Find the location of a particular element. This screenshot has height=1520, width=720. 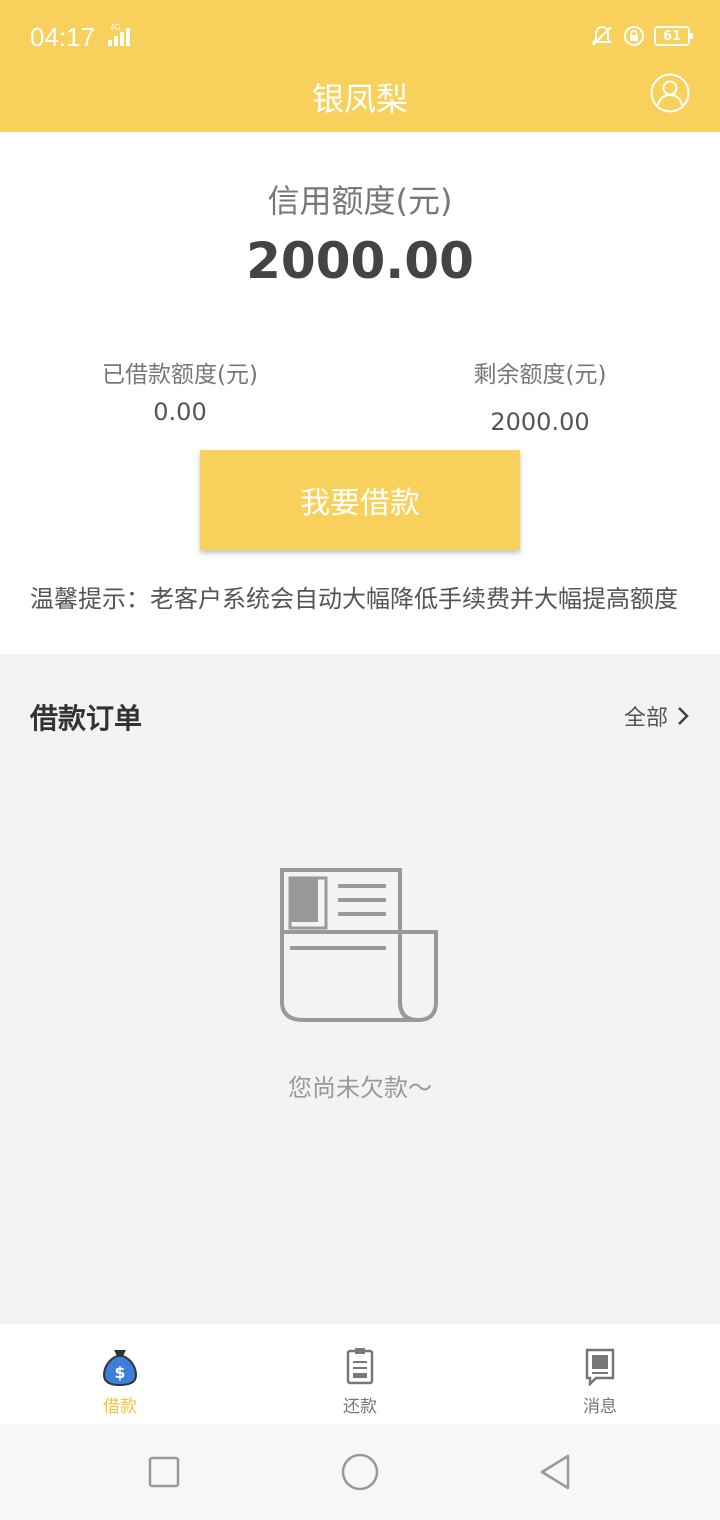

bell-muted-icon is located at coordinates (602, 35).